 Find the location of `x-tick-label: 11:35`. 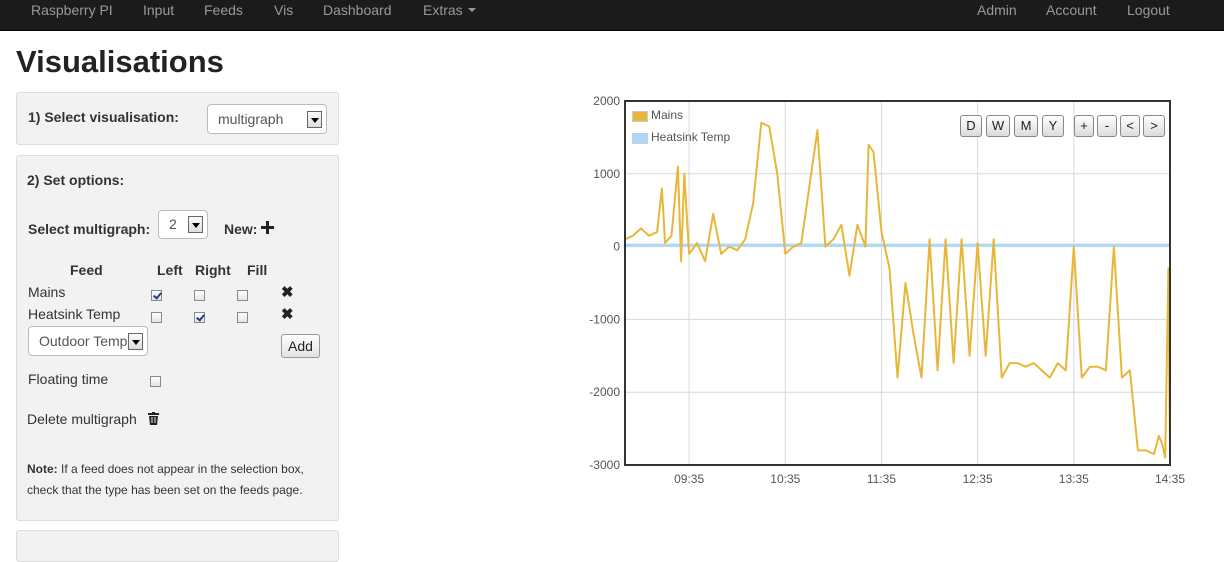

x-tick-label: 11:35 is located at coordinates (881, 479).